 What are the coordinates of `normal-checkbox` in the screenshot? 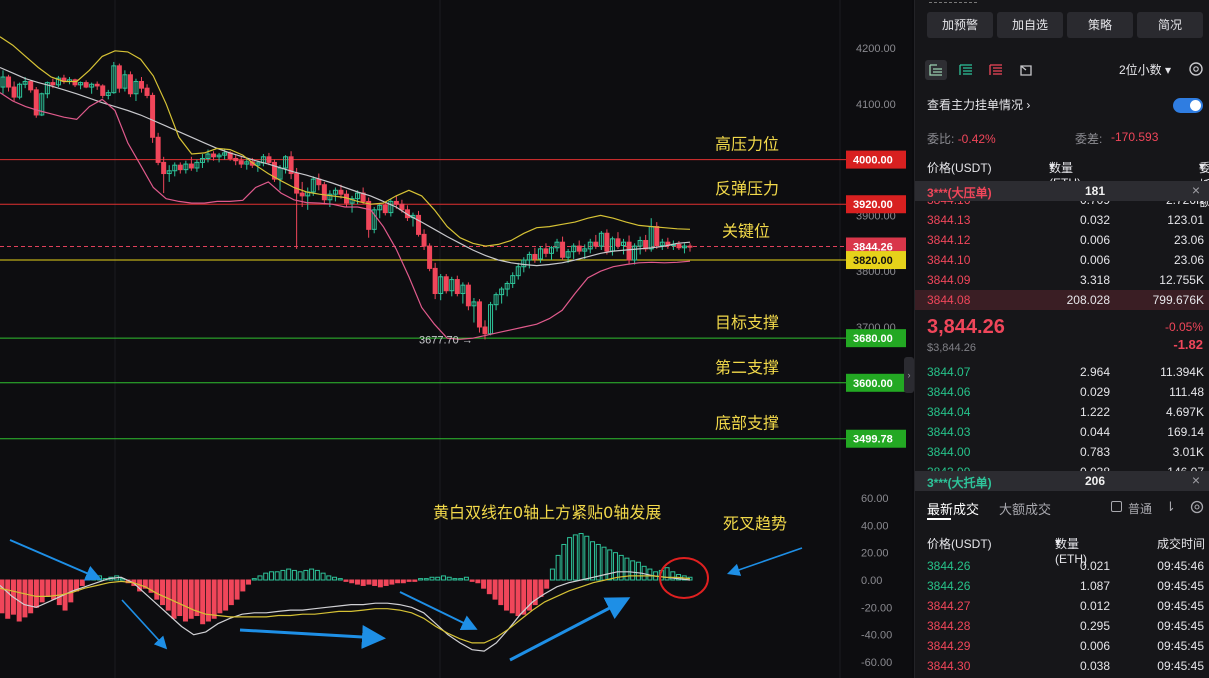 It's located at (1116, 506).